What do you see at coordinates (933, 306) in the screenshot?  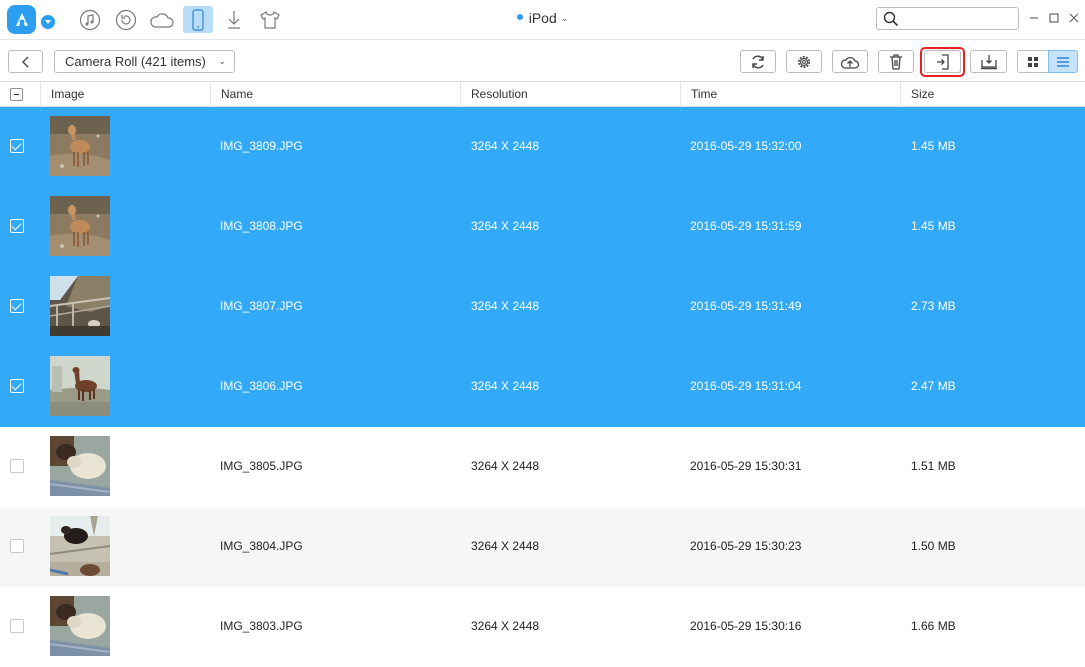 I see `size-value: 2.73 MB` at bounding box center [933, 306].